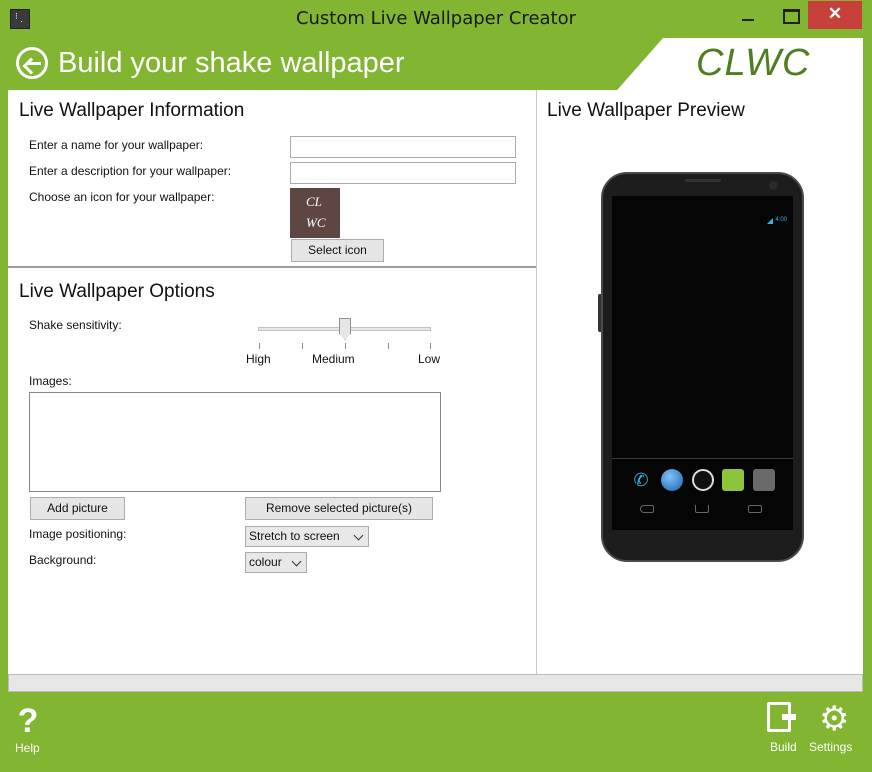 The image size is (872, 772). Describe the element at coordinates (403, 173) in the screenshot. I see `description-input` at that location.